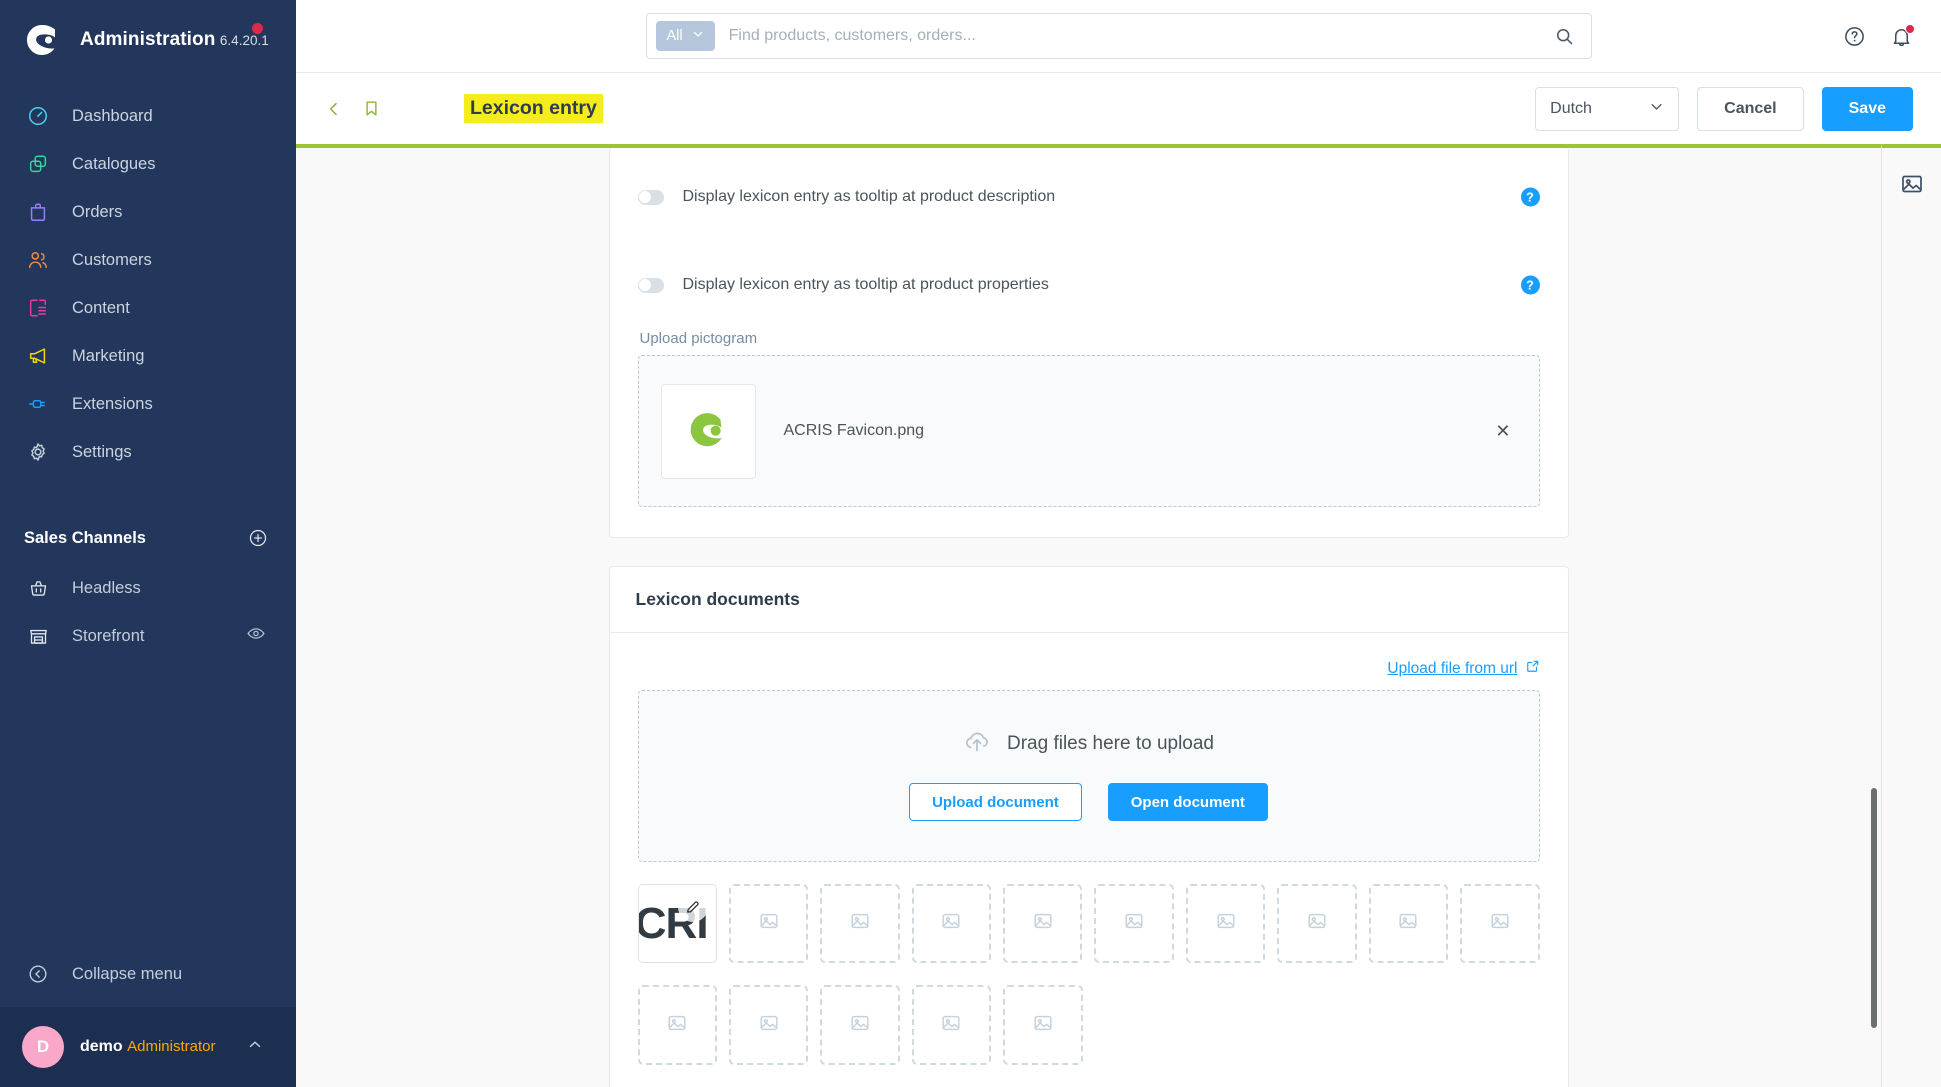 This screenshot has height=1087, width=1941. I want to click on language-select: Dutch, so click(1607, 108).